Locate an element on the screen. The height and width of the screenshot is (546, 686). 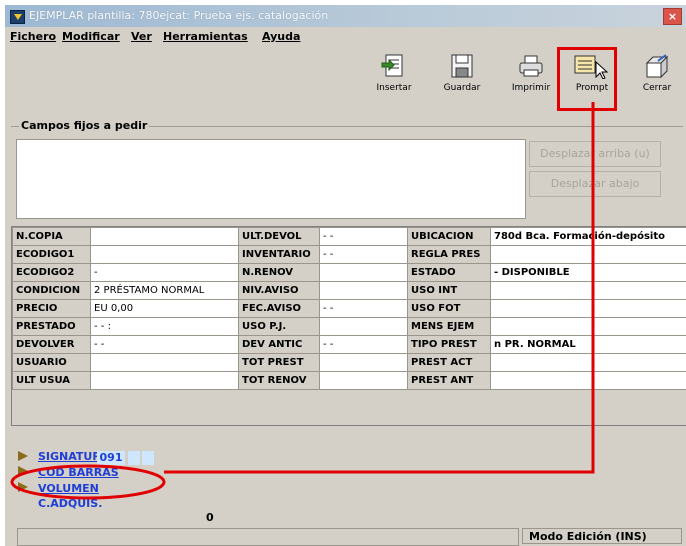
close-button: × is located at coordinates (672, 16).